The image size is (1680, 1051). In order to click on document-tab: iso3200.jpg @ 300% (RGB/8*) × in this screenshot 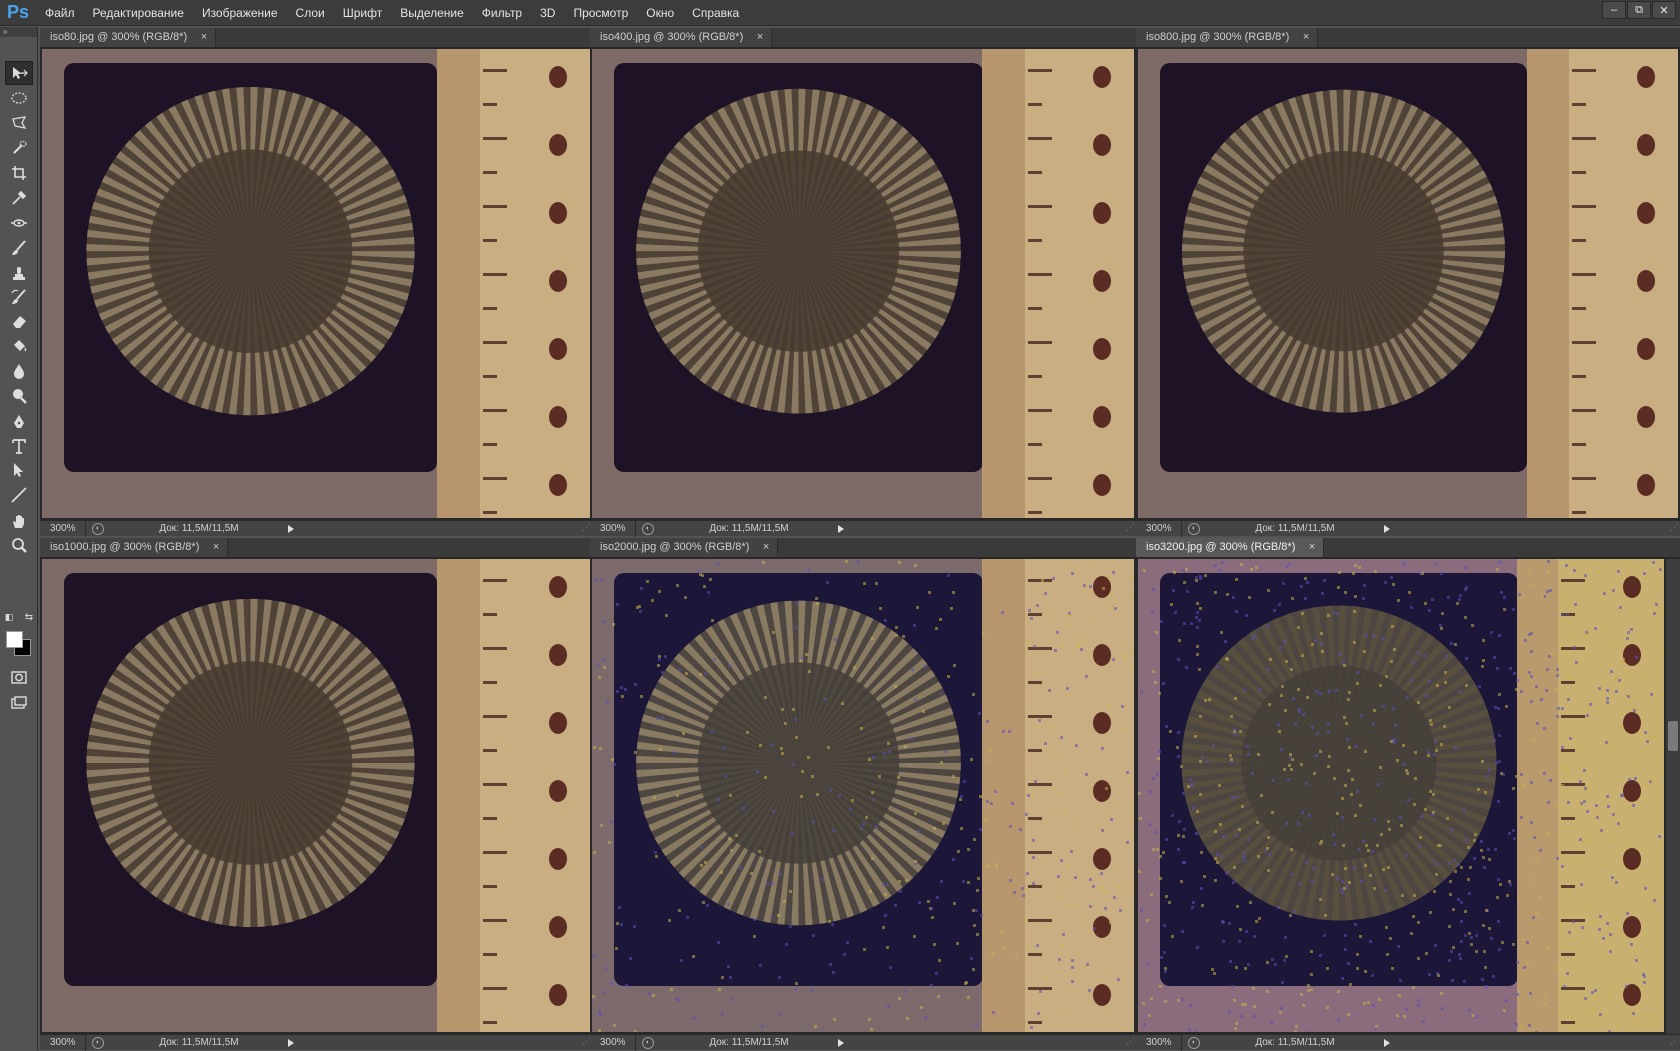, I will do `click(1230, 547)`.